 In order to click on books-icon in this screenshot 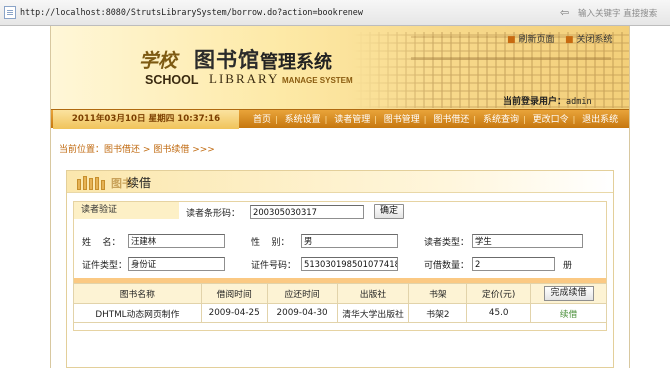, I will do `click(92, 182)`.